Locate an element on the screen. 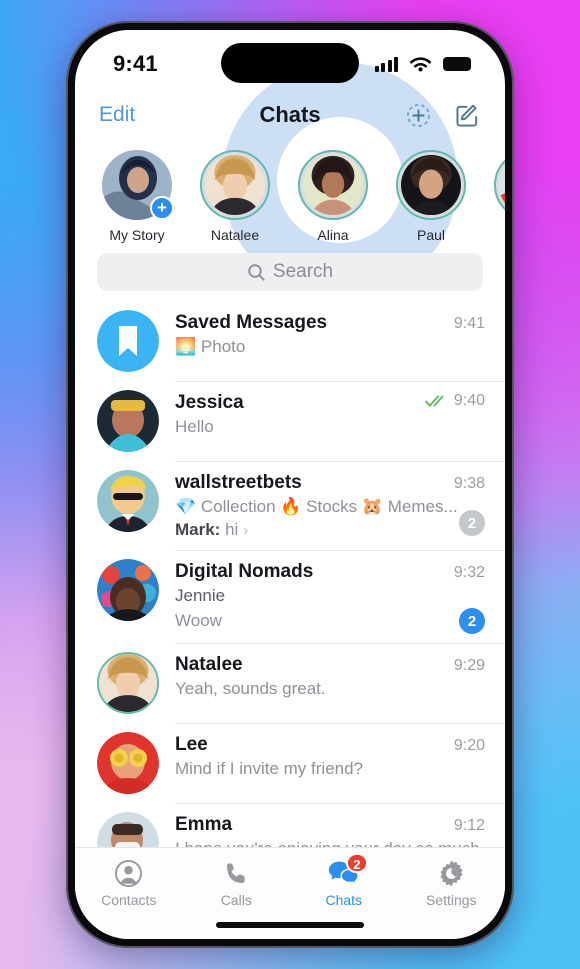  chat-row-lee: Lee 9:20 Mind if I invite my friend? is located at coordinates (290, 763).